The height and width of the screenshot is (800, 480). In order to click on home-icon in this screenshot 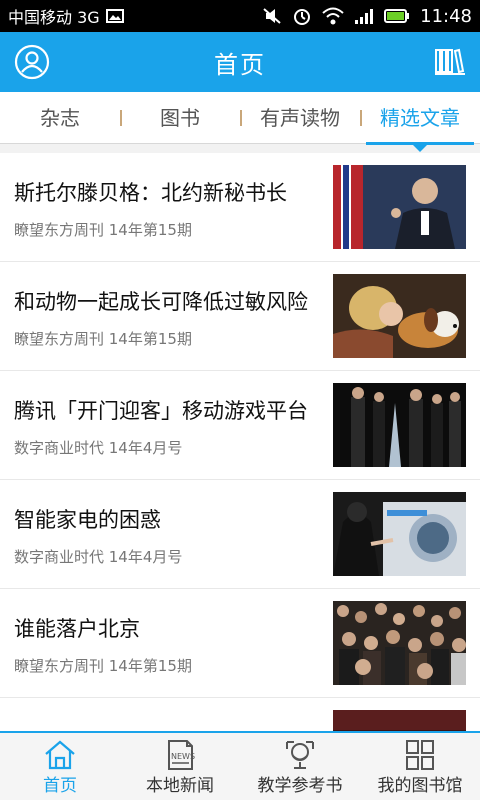, I will do `click(60, 755)`.